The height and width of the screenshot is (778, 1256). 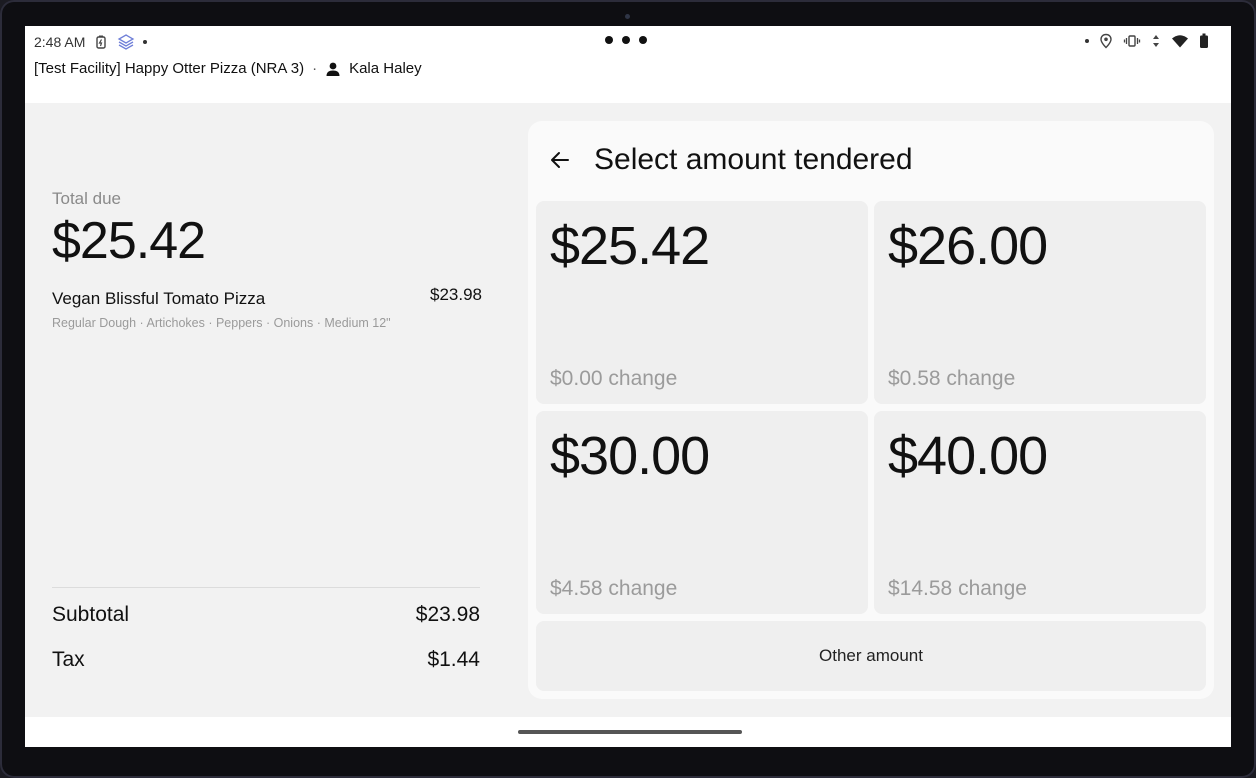 What do you see at coordinates (333, 69) in the screenshot?
I see `person-icon` at bounding box center [333, 69].